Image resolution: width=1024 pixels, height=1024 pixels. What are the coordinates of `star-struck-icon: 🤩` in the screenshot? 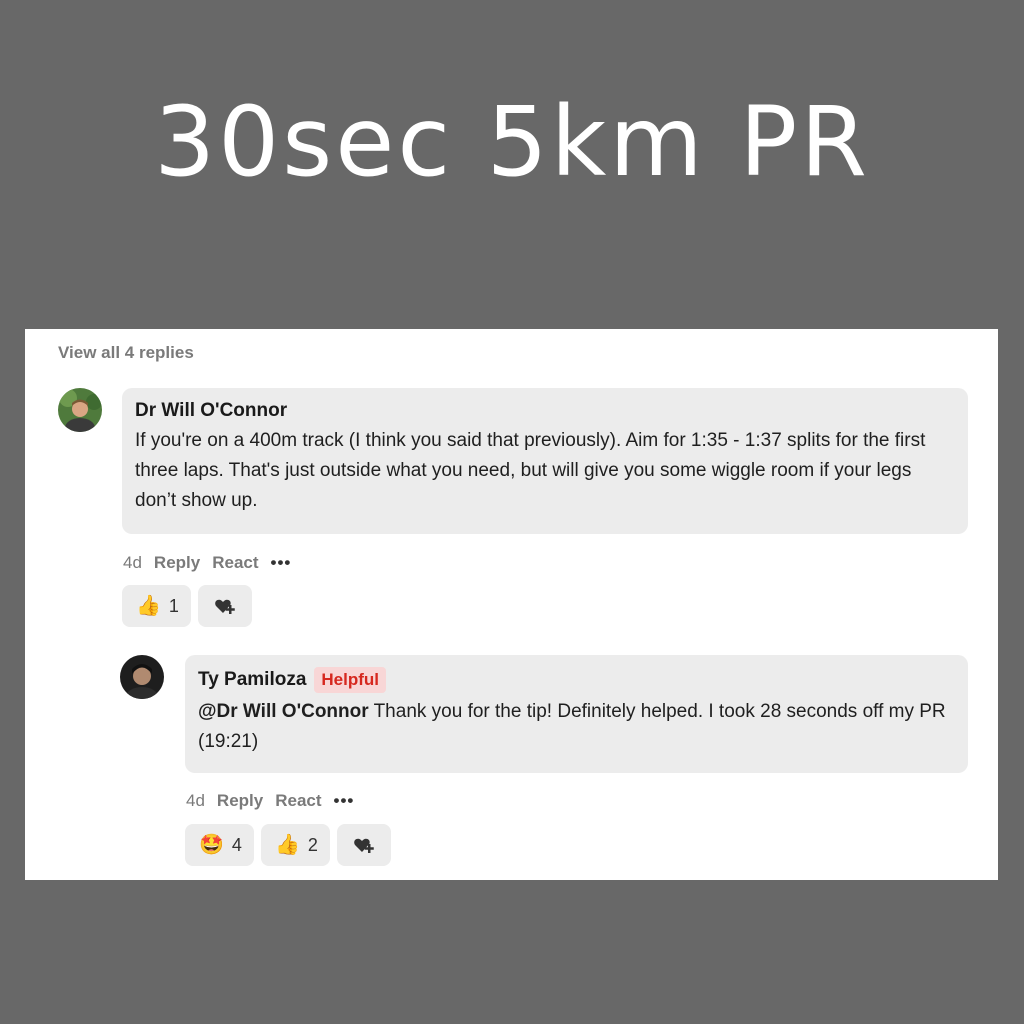 It's located at (211, 845).